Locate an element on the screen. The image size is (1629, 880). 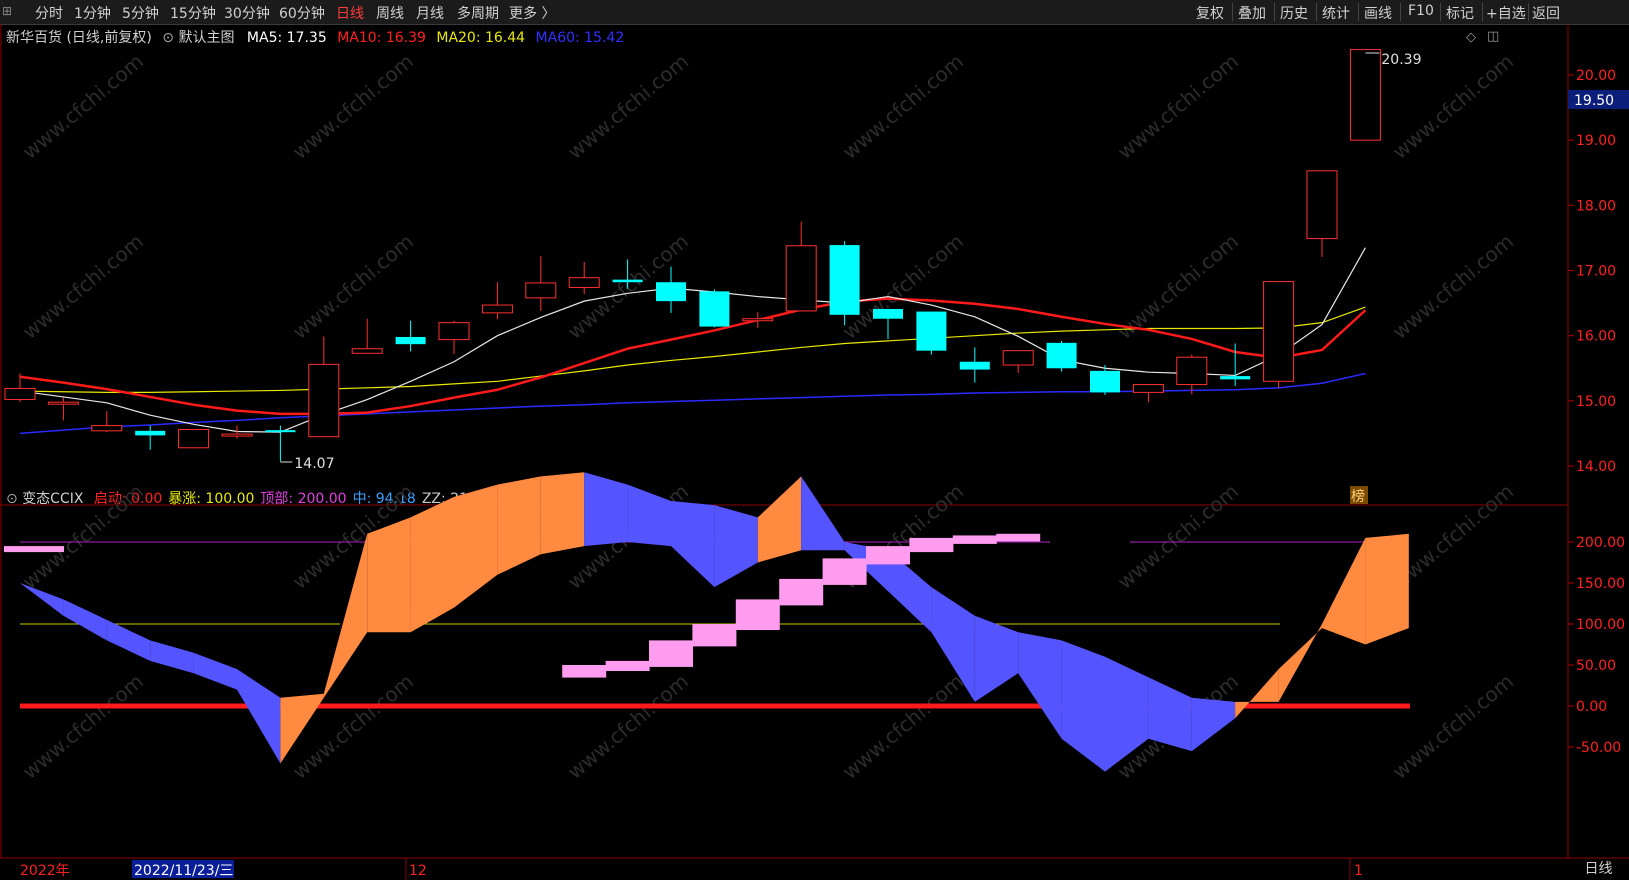
indicator-param-0: 启动: 0.00 is located at coordinates (128, 499).